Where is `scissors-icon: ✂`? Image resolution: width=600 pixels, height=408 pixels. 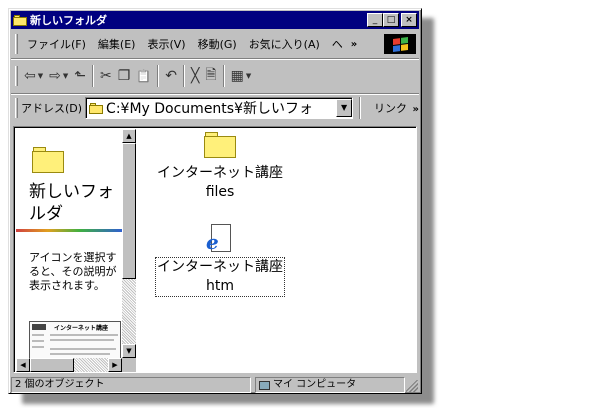 scissors-icon: ✂ is located at coordinates (105, 76).